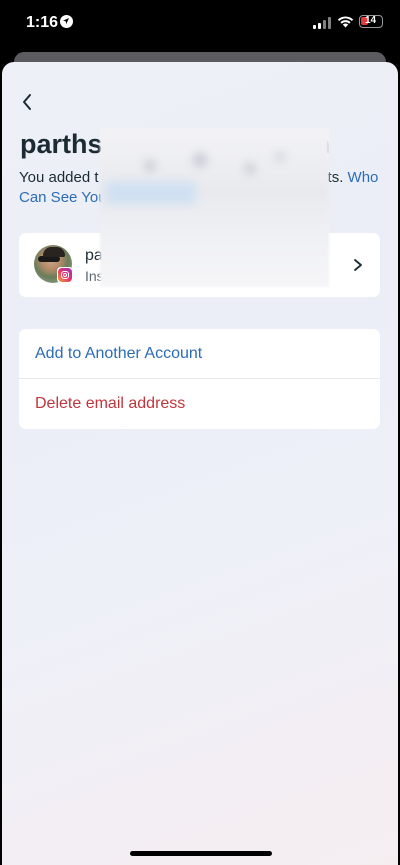  Describe the element at coordinates (337, 177) in the screenshot. I see `description-mid: ts.` at that location.